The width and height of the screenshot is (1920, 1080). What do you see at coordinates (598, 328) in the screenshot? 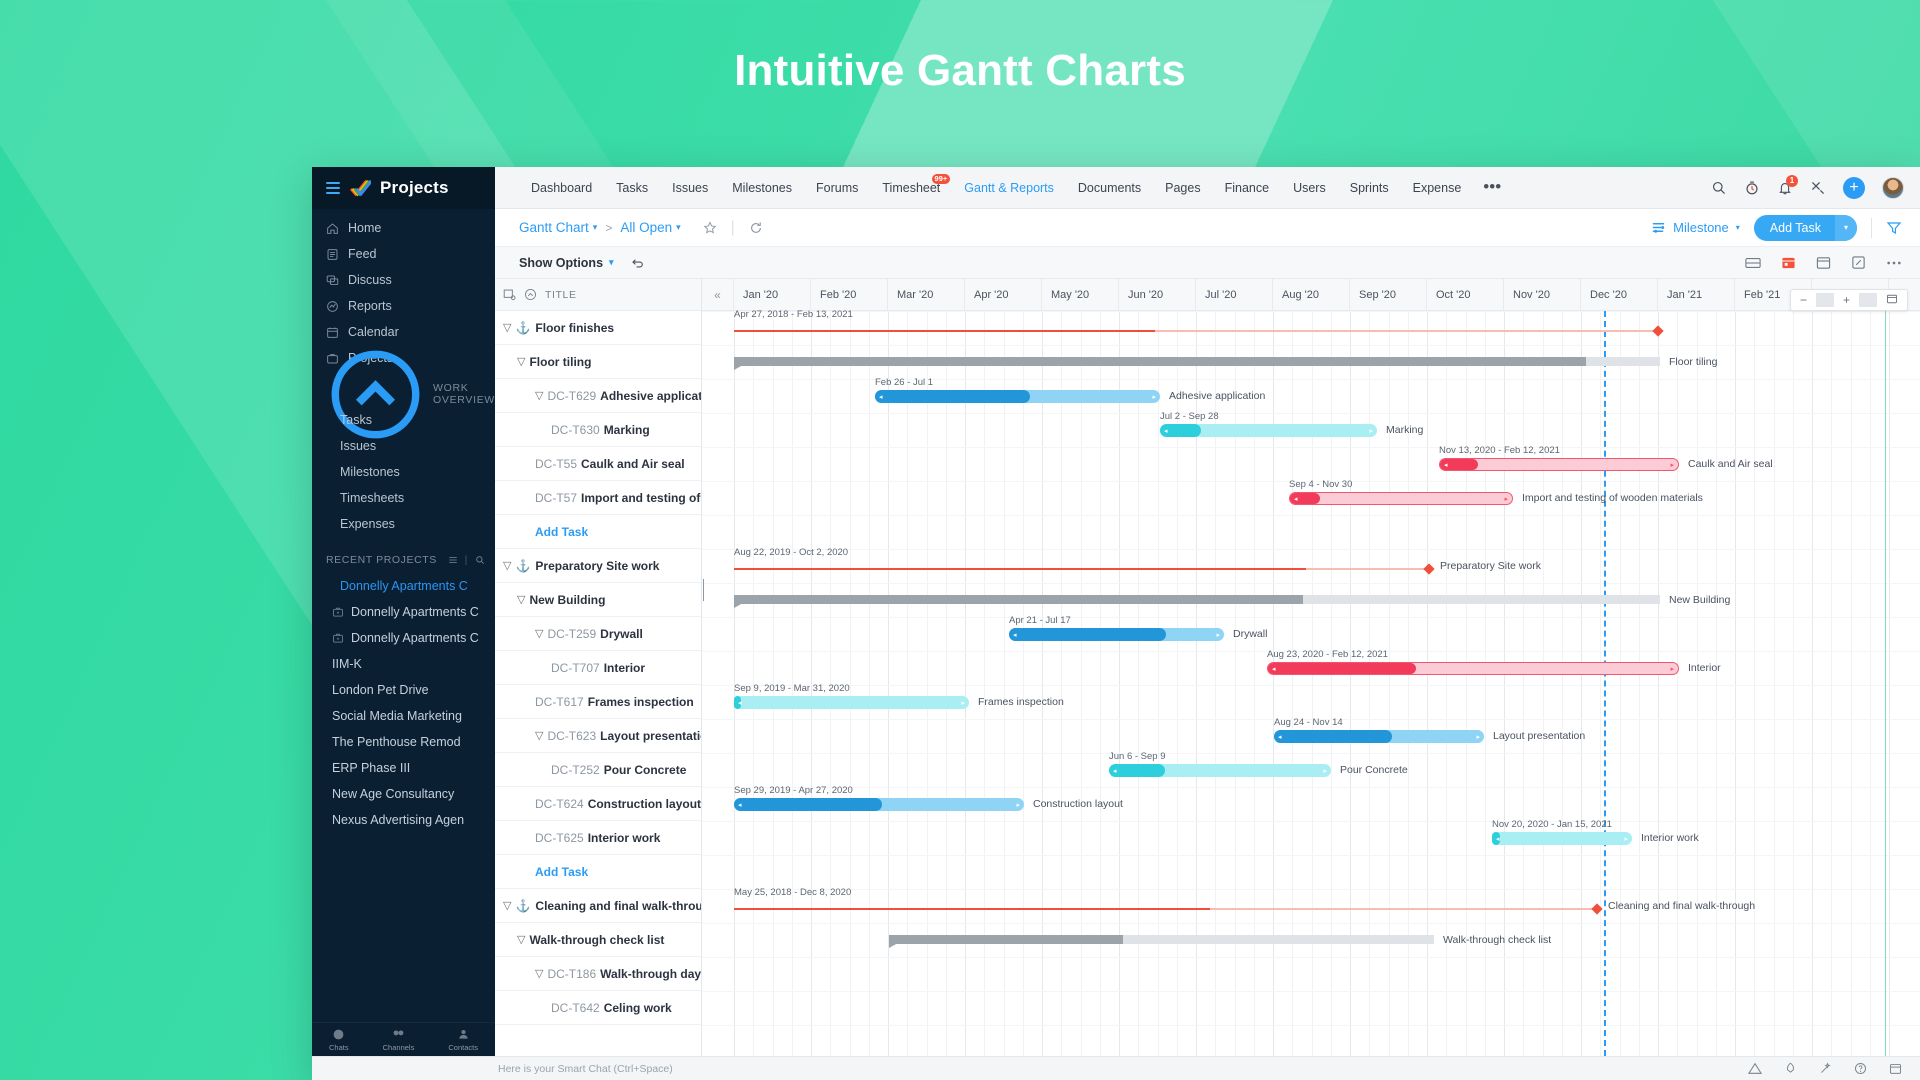
I see `task-row: ▽ ⚓ Floor finishes` at bounding box center [598, 328].